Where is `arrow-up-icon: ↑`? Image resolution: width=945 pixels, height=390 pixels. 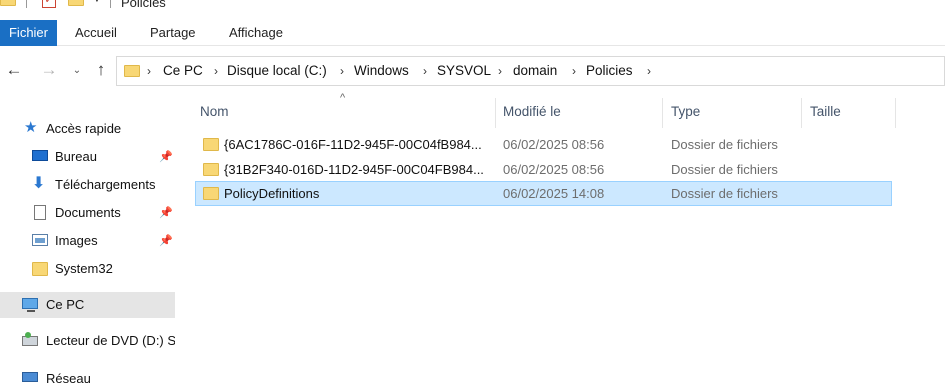
arrow-up-icon: ↑ is located at coordinates (101, 70).